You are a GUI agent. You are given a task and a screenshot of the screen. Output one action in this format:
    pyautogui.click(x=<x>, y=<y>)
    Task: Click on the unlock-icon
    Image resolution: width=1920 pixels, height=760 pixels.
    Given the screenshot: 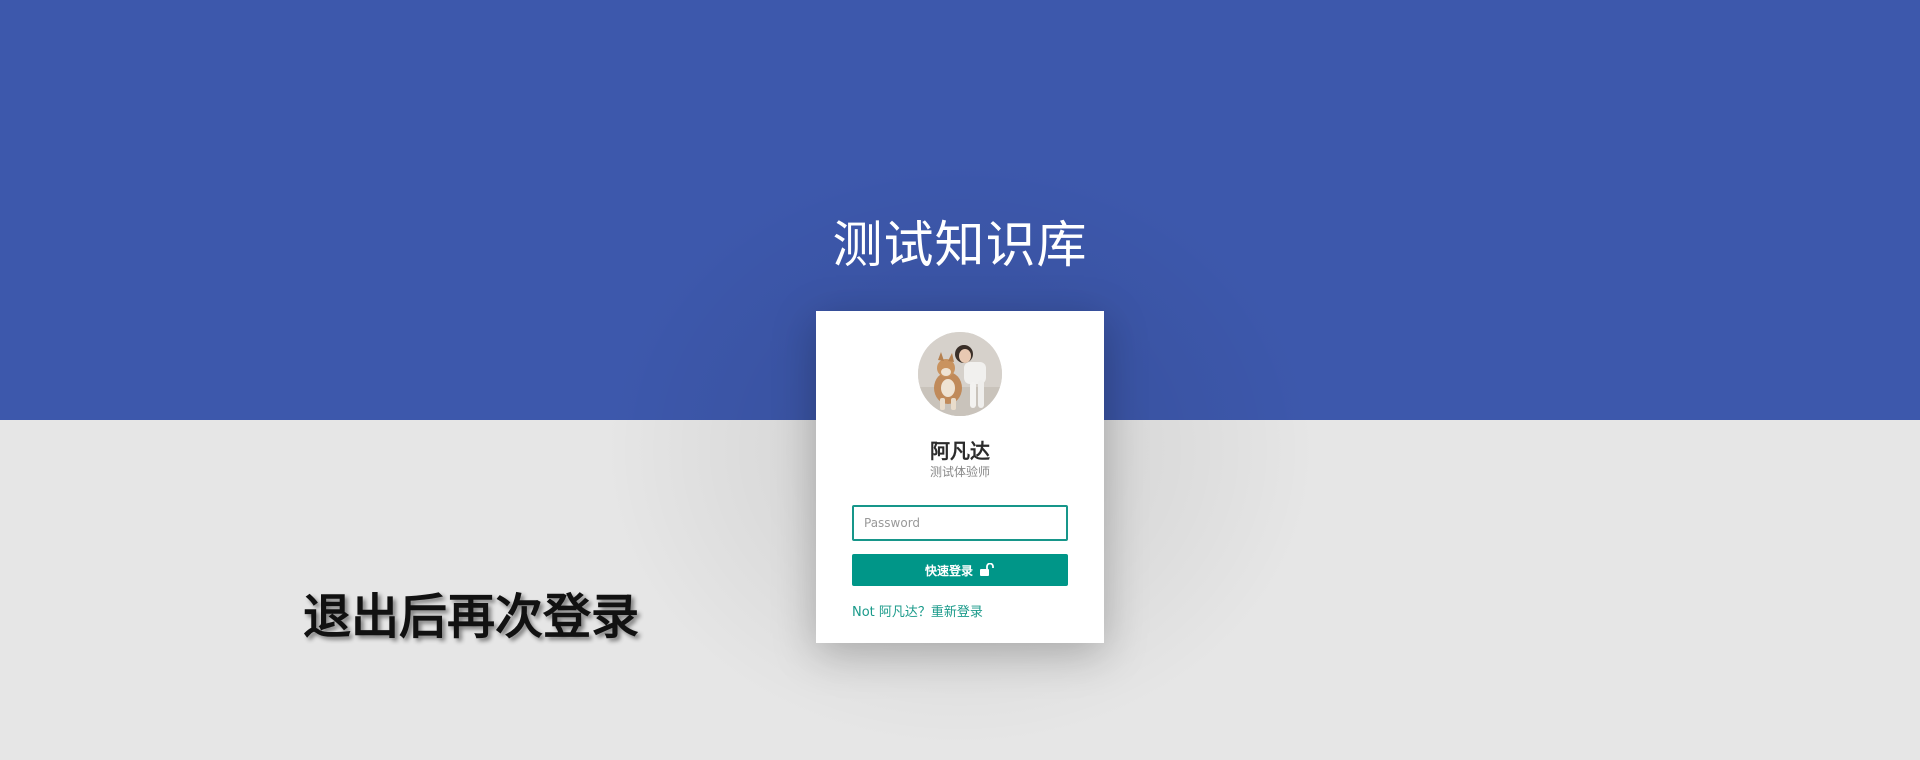 What is the action you would take?
    pyautogui.click(x=987, y=569)
    